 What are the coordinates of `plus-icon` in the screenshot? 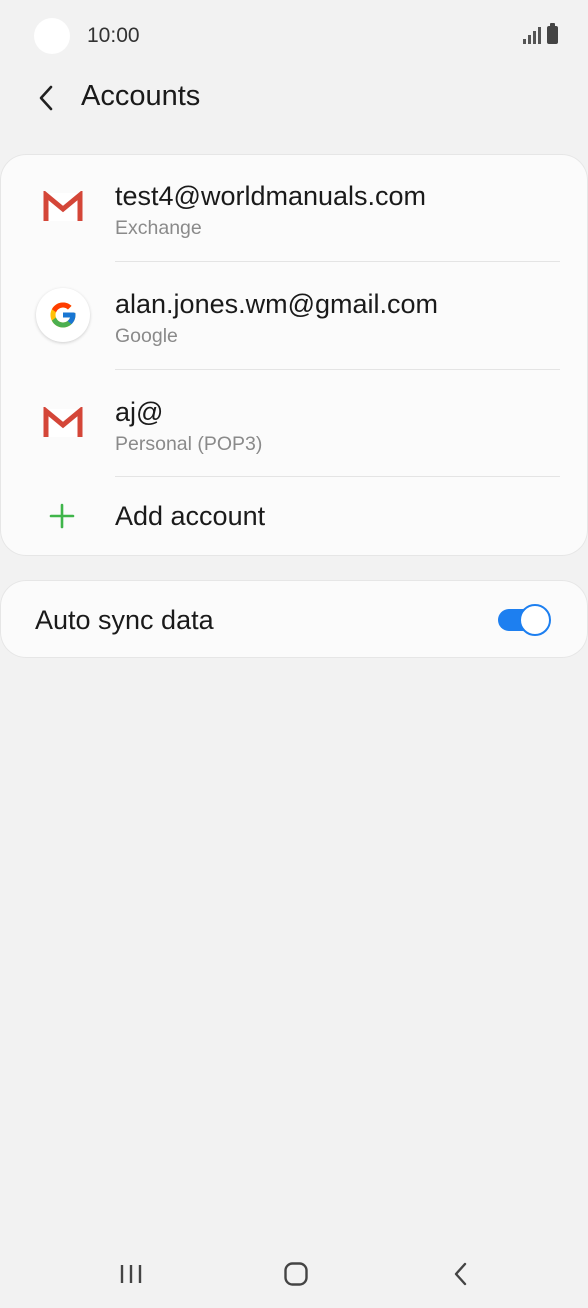 It's located at (62, 516).